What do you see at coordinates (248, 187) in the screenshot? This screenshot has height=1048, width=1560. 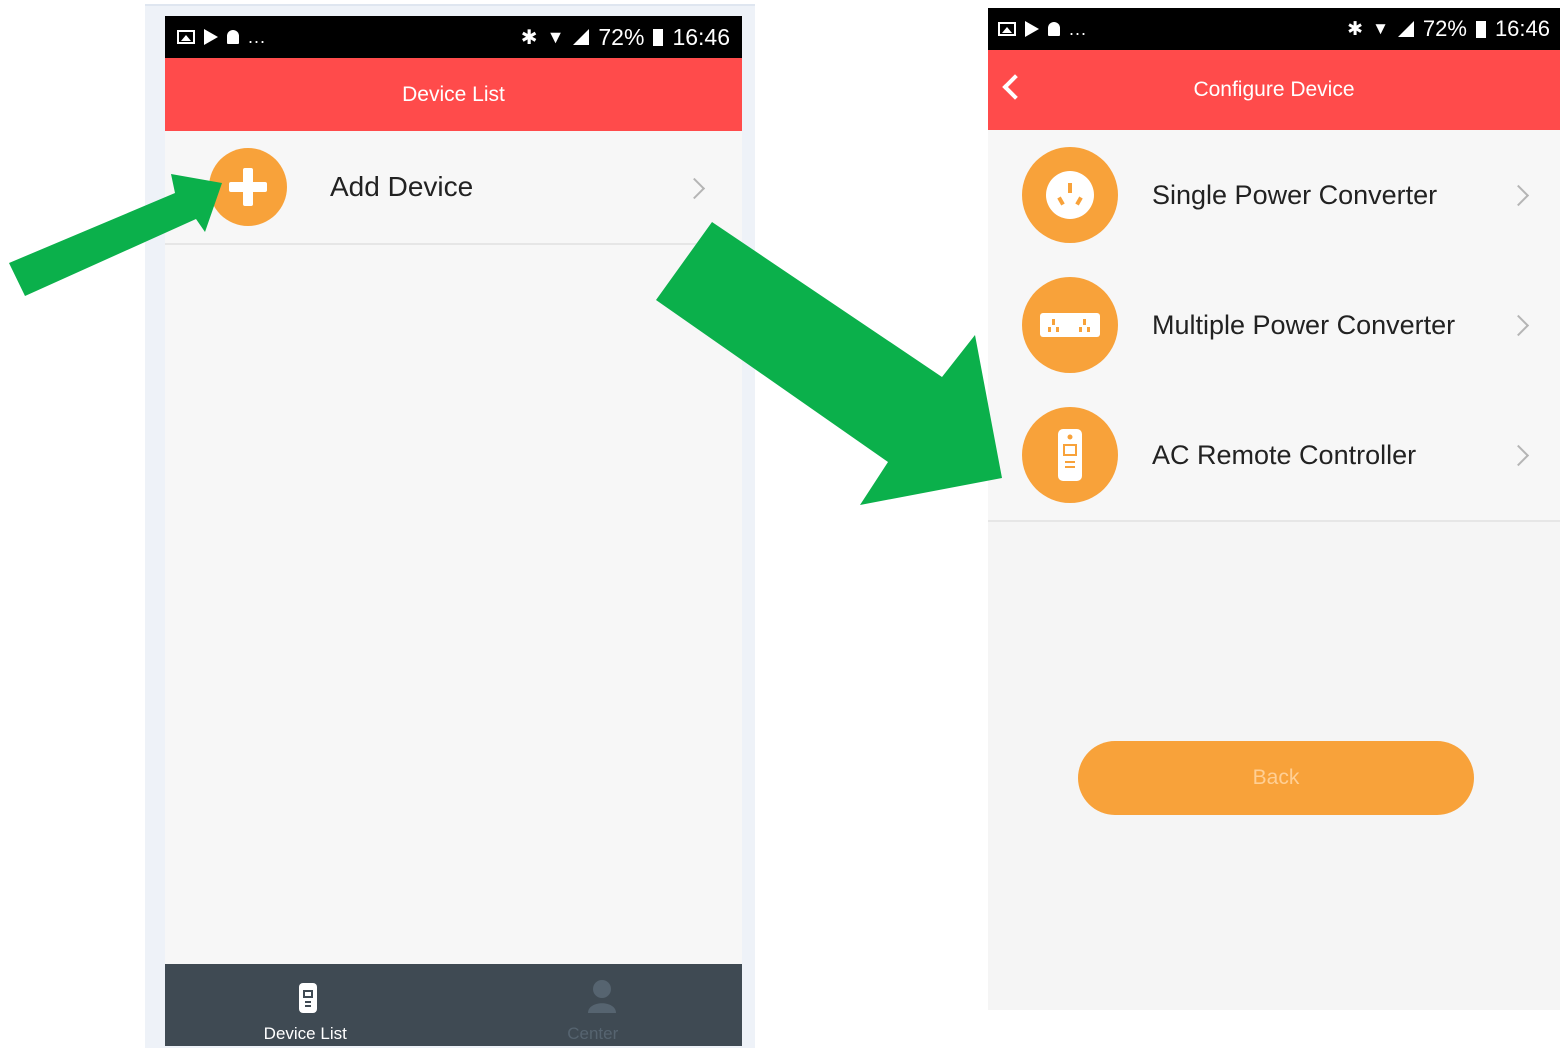 I see `add-icon` at bounding box center [248, 187].